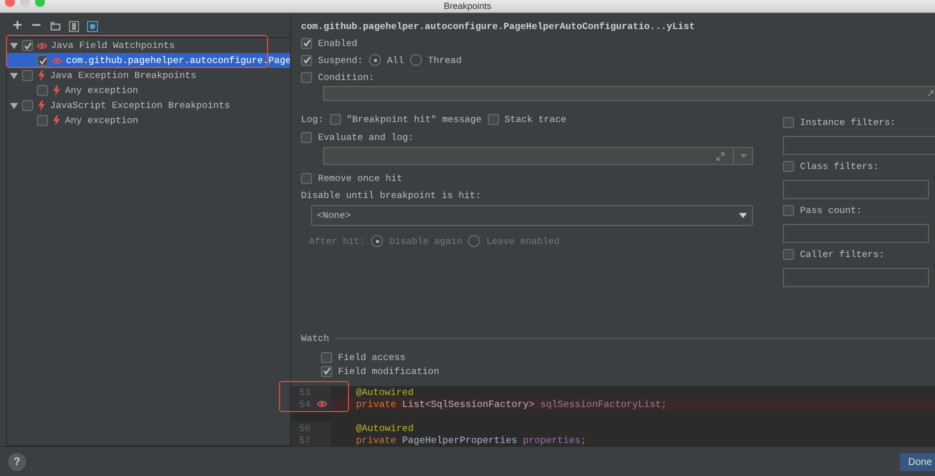 The height and width of the screenshot is (476, 935). Describe the element at coordinates (532, 215) in the screenshot. I see `breakpoint-dropdown: <None>` at that location.